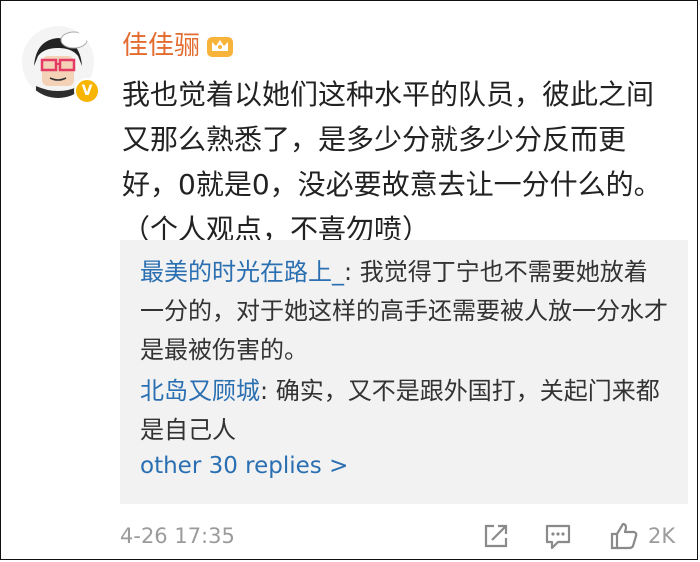 This screenshot has height=562, width=700. What do you see at coordinates (405, 411) in the screenshot?
I see `reply-item: 北岛又顾城: 确实，又不是跟外国打，关起门来都是自己人` at bounding box center [405, 411].